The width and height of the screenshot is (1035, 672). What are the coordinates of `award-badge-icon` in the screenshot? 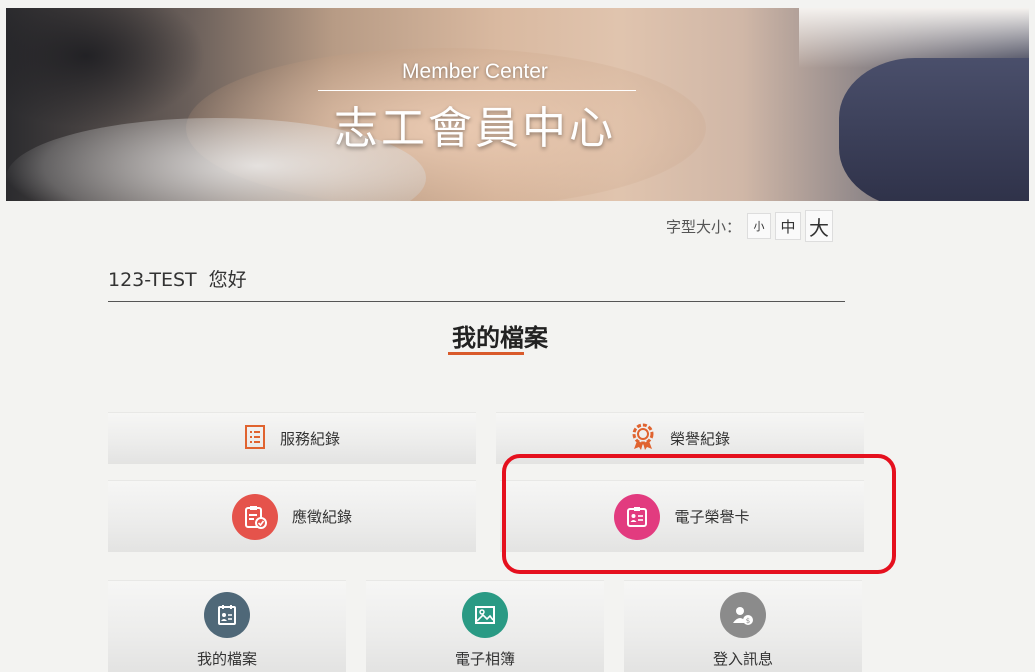 It's located at (643, 439).